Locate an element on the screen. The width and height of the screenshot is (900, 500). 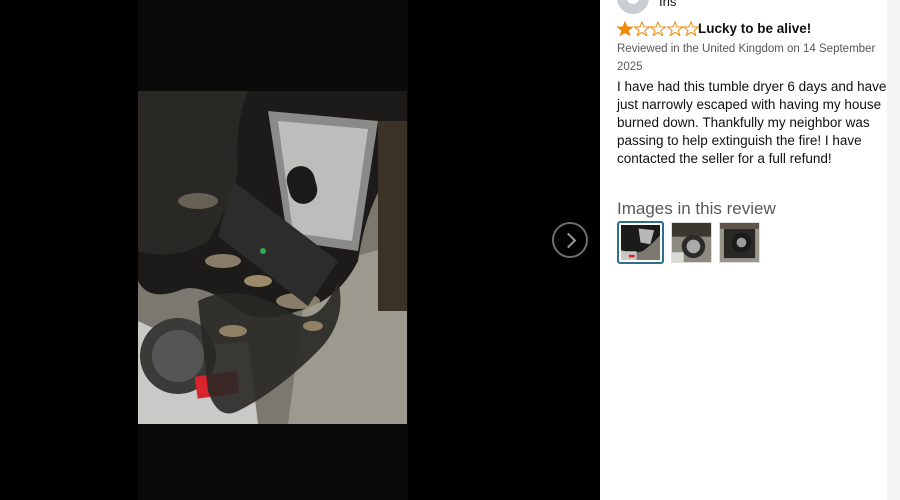
thumbnail-strip is located at coordinates (692, 242).